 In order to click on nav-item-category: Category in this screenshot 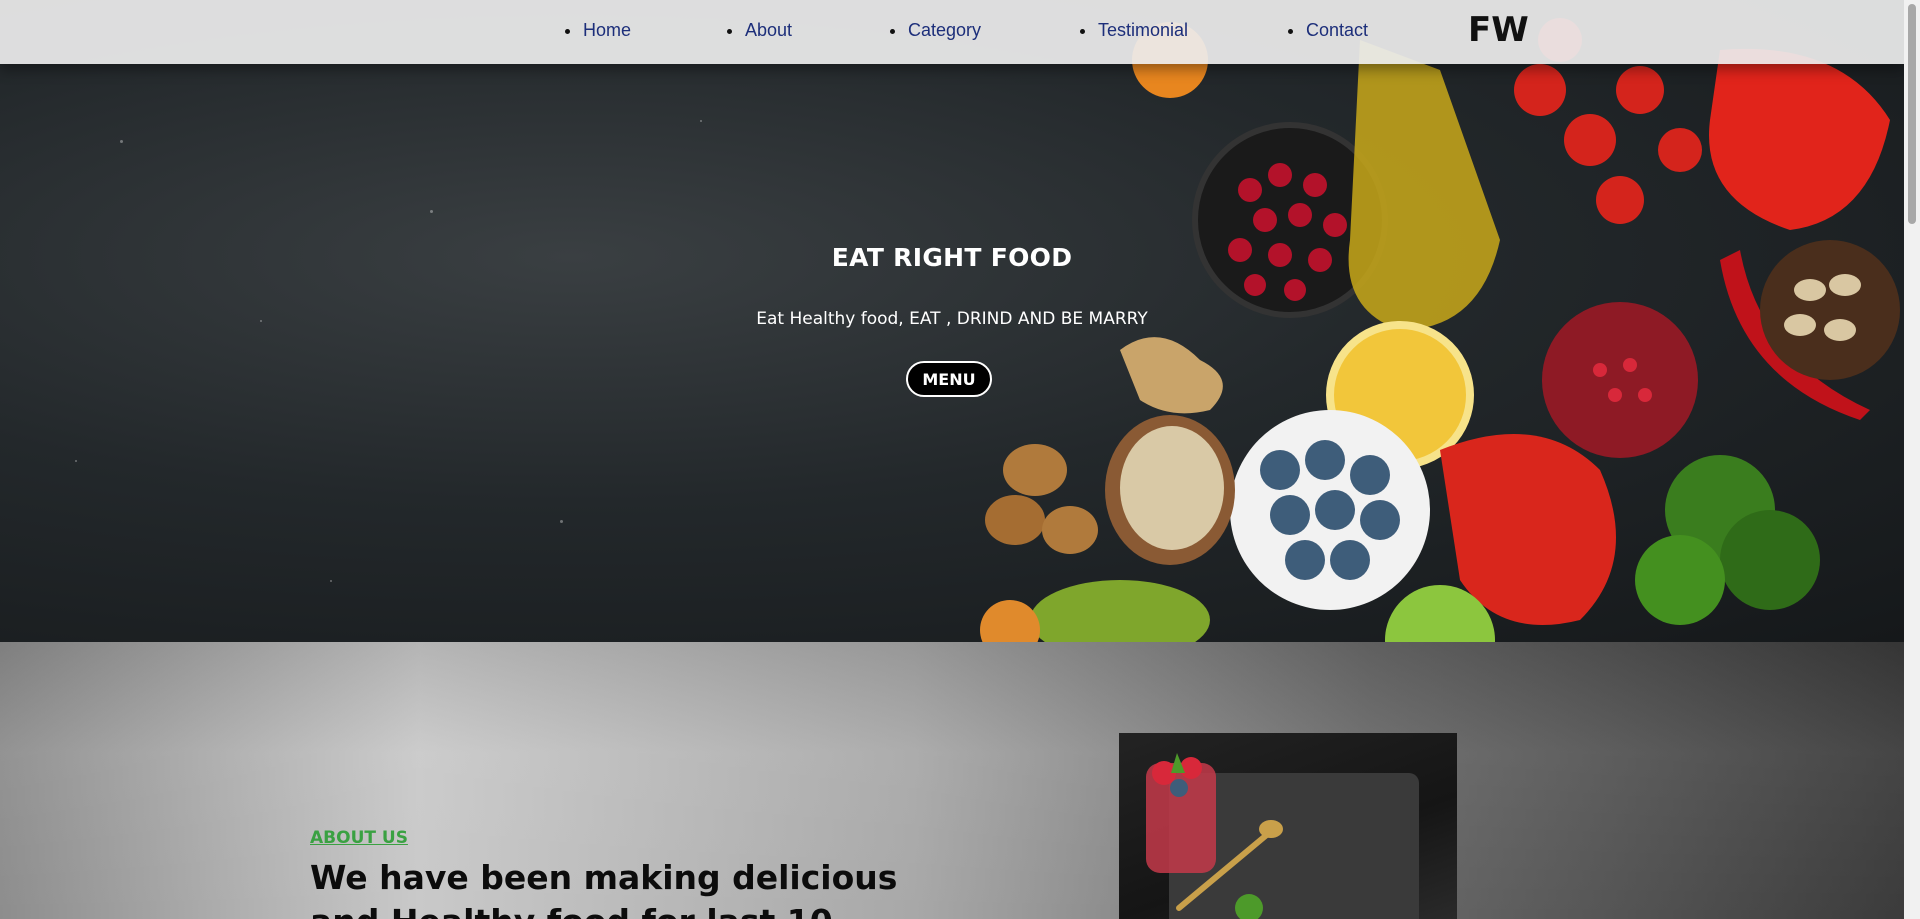, I will do `click(936, 30)`.